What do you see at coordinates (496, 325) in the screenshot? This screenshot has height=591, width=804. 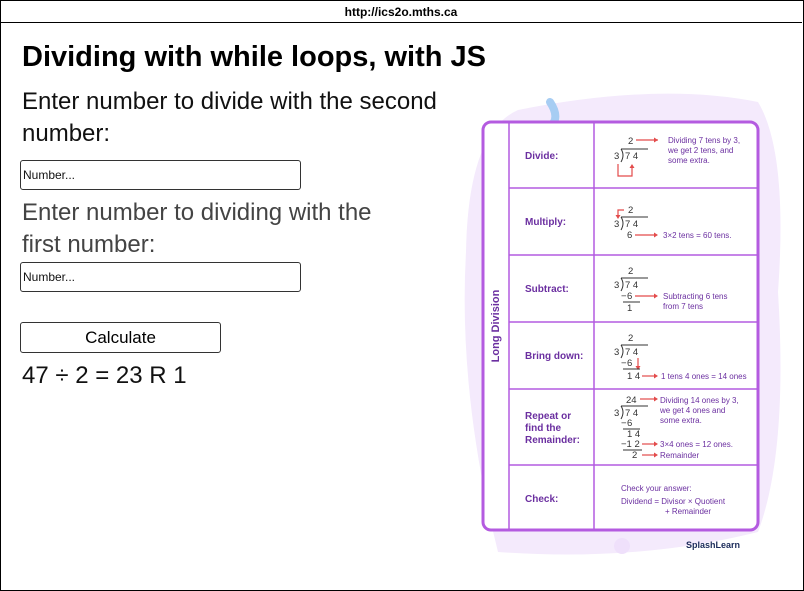 I see `infographic-title: Long Division` at bounding box center [496, 325].